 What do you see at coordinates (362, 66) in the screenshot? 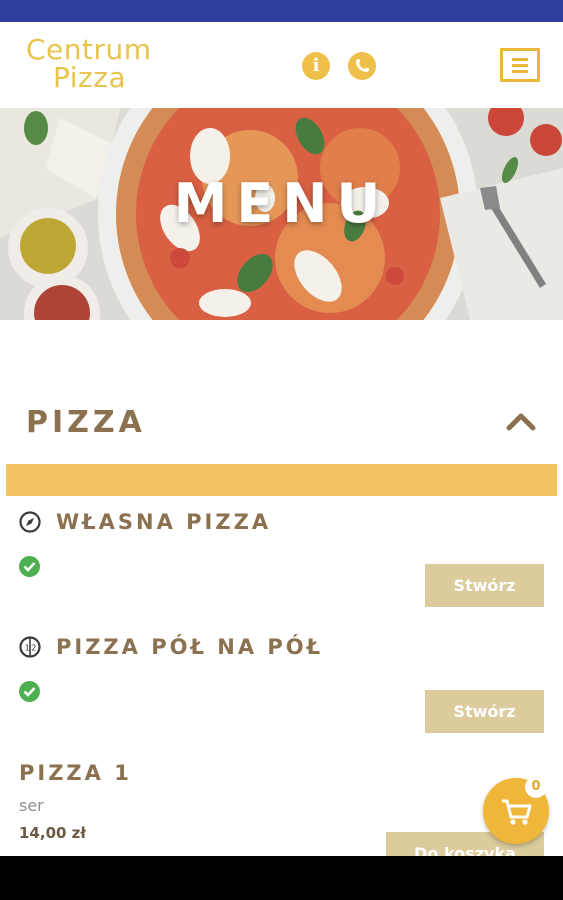
I see `phone-icon` at bounding box center [362, 66].